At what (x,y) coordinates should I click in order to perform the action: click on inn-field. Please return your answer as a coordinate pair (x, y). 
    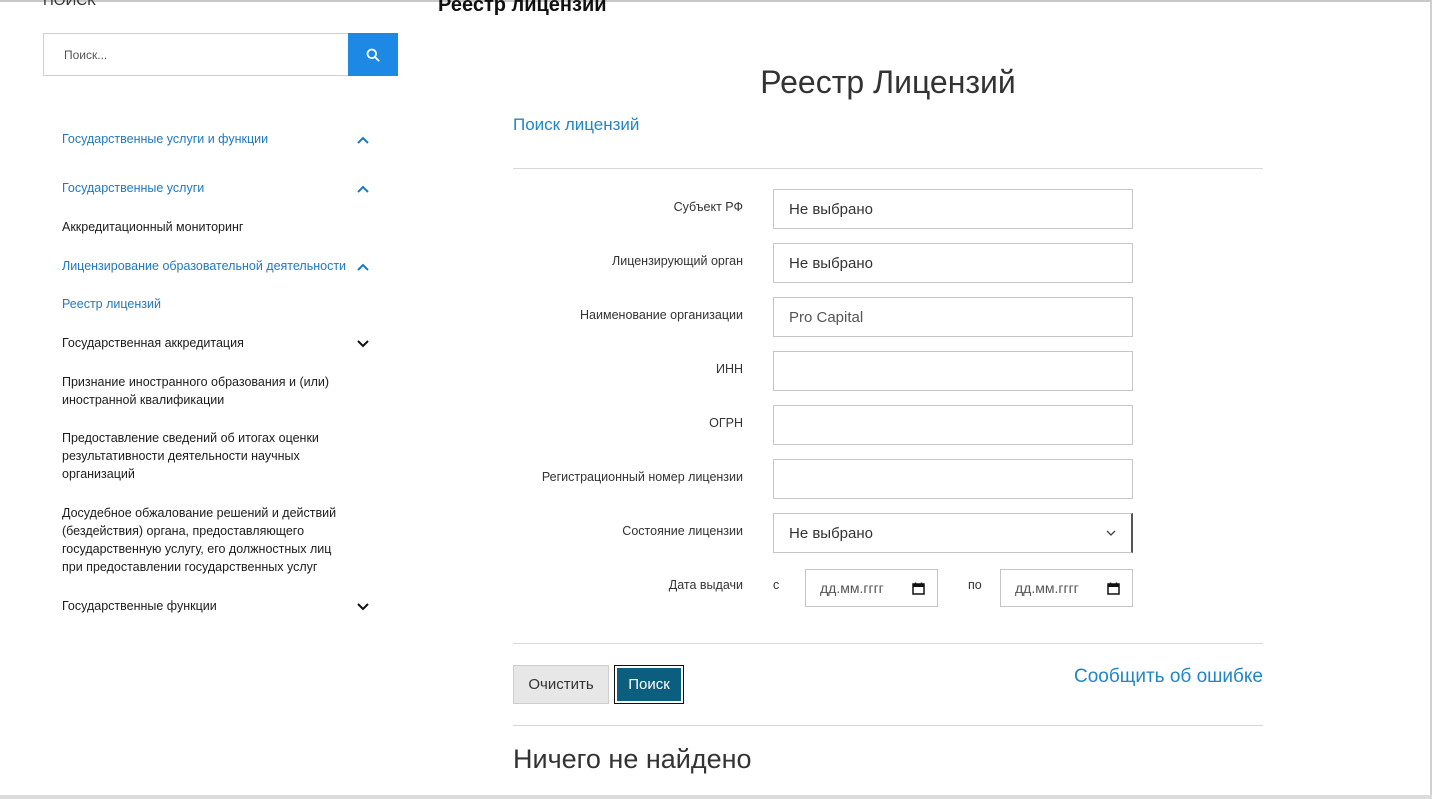
    Looking at the image, I should click on (953, 371).